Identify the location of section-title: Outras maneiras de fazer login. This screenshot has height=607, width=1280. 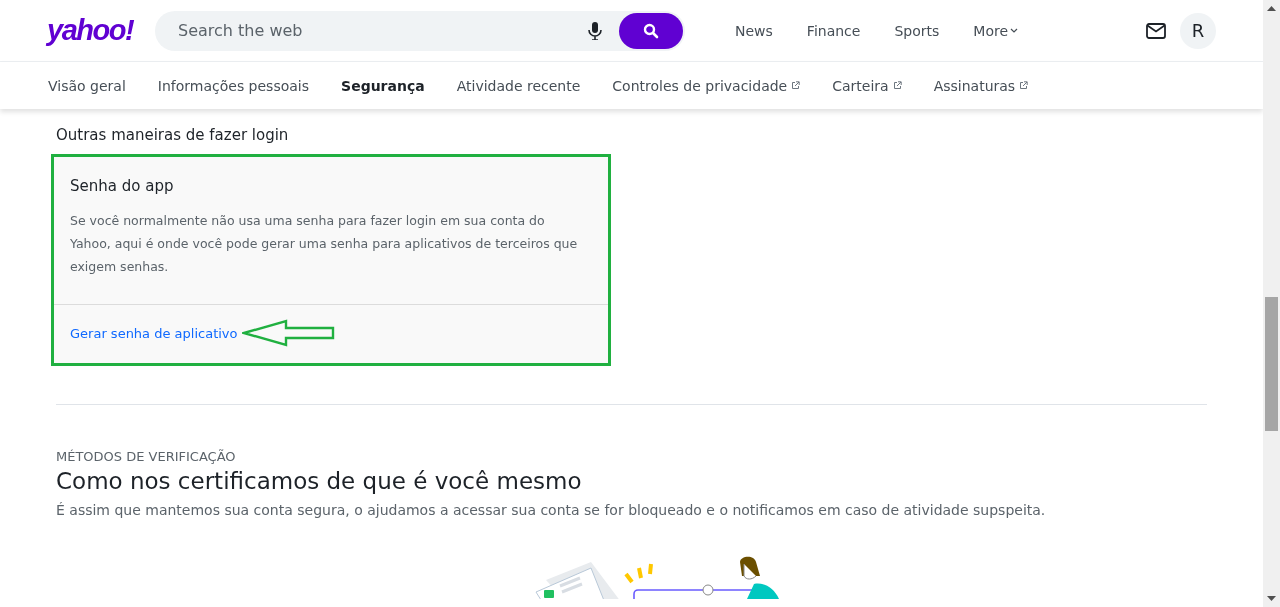
(173, 135).